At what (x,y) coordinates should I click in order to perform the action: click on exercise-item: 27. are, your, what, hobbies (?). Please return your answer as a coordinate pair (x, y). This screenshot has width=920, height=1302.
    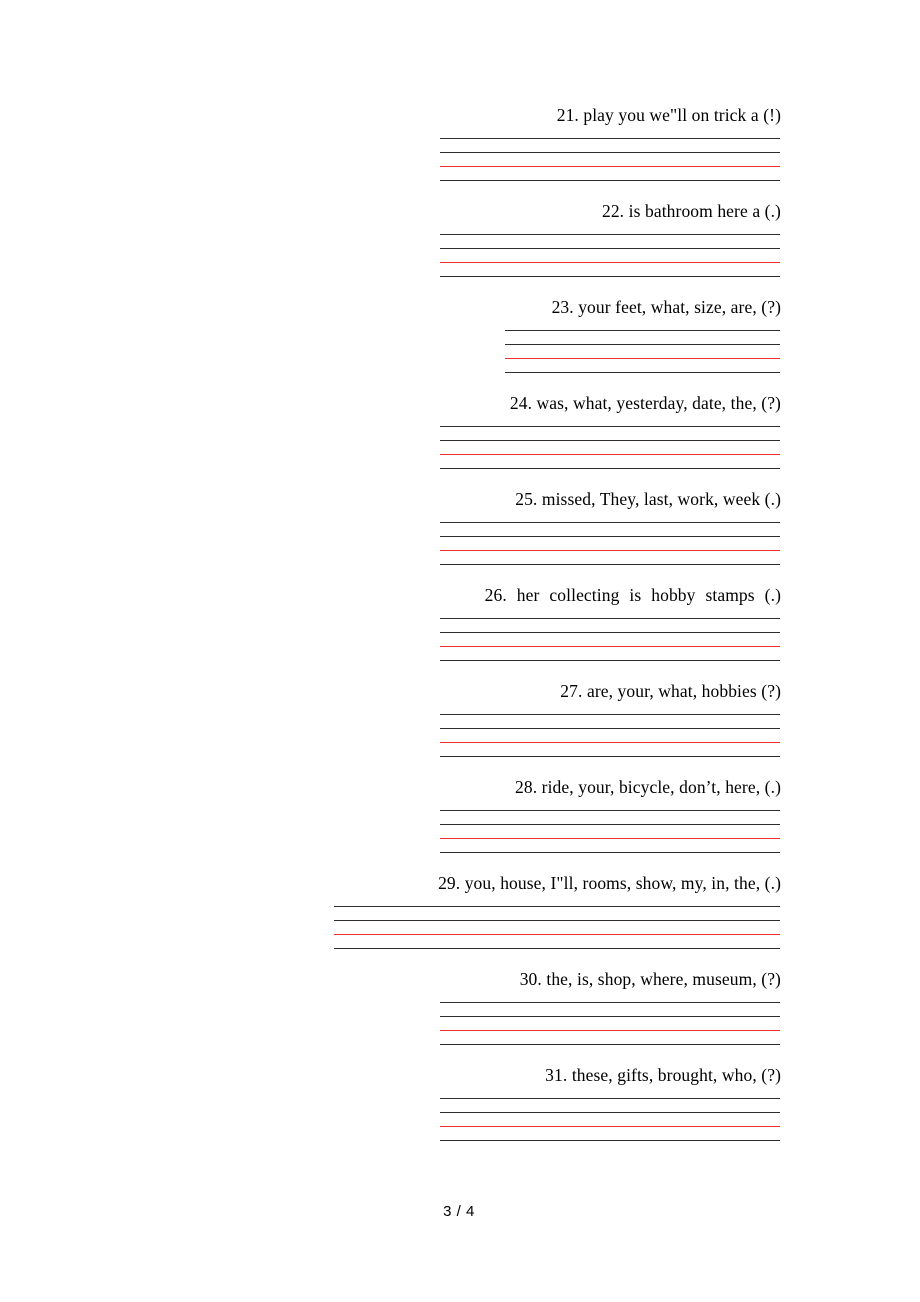
    Looking at the image, I should click on (460, 728).